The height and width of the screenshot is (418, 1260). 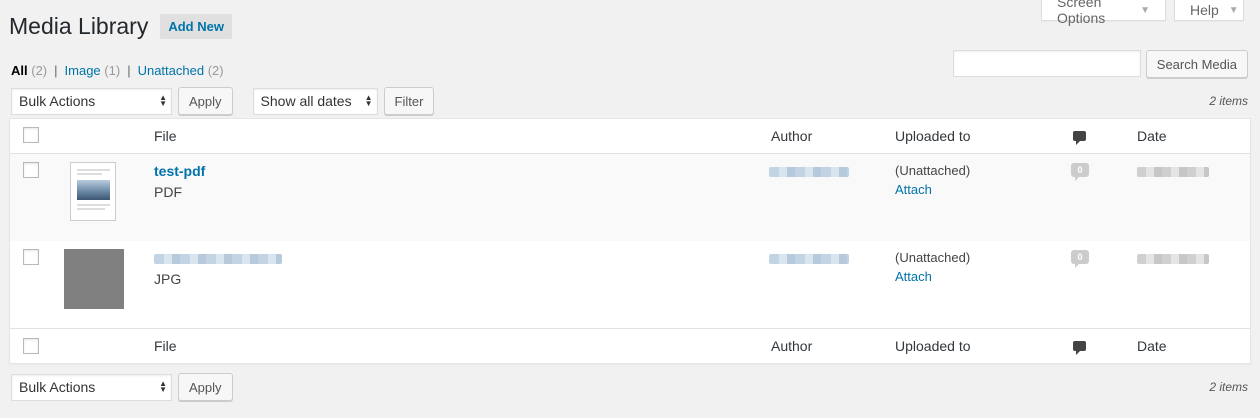 I want to click on add-new-button: Add New, so click(x=196, y=26).